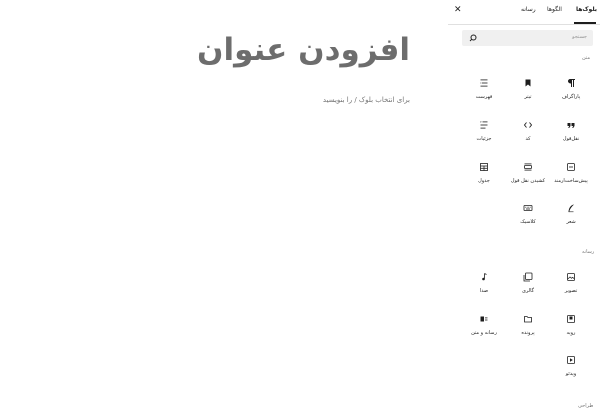 The image size is (600, 410). I want to click on block-quote: نقل‌قول, so click(571, 131).